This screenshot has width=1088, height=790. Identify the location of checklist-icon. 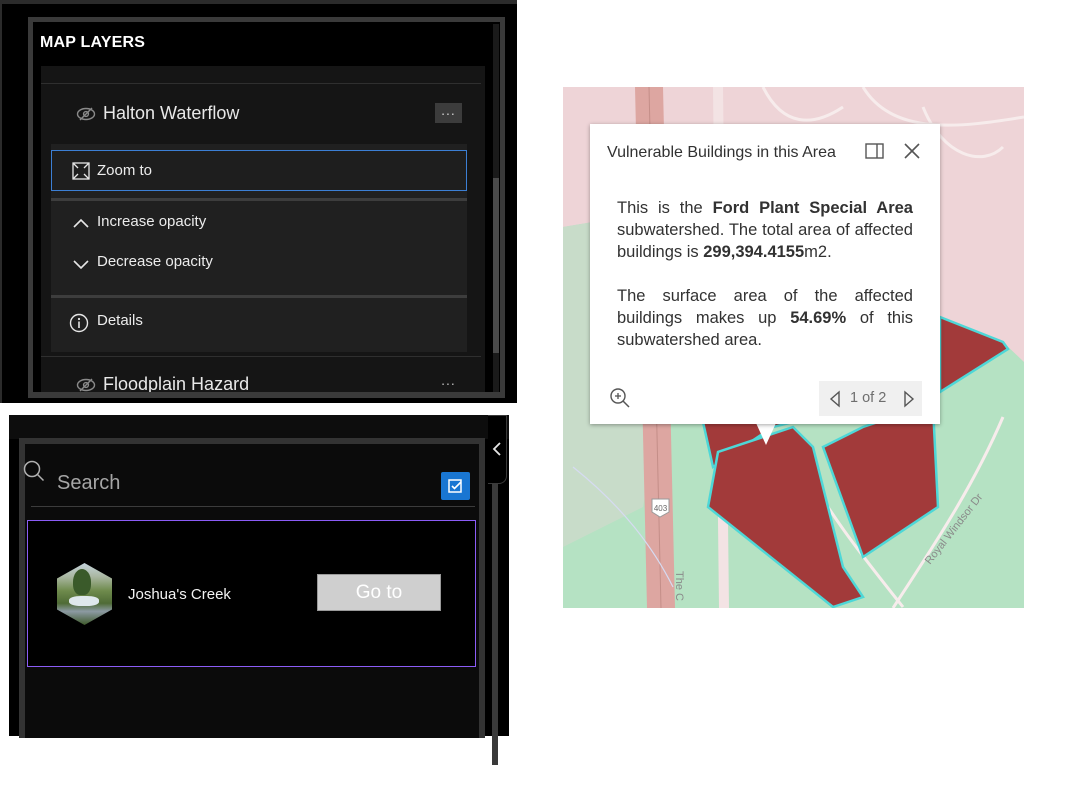
(455, 486).